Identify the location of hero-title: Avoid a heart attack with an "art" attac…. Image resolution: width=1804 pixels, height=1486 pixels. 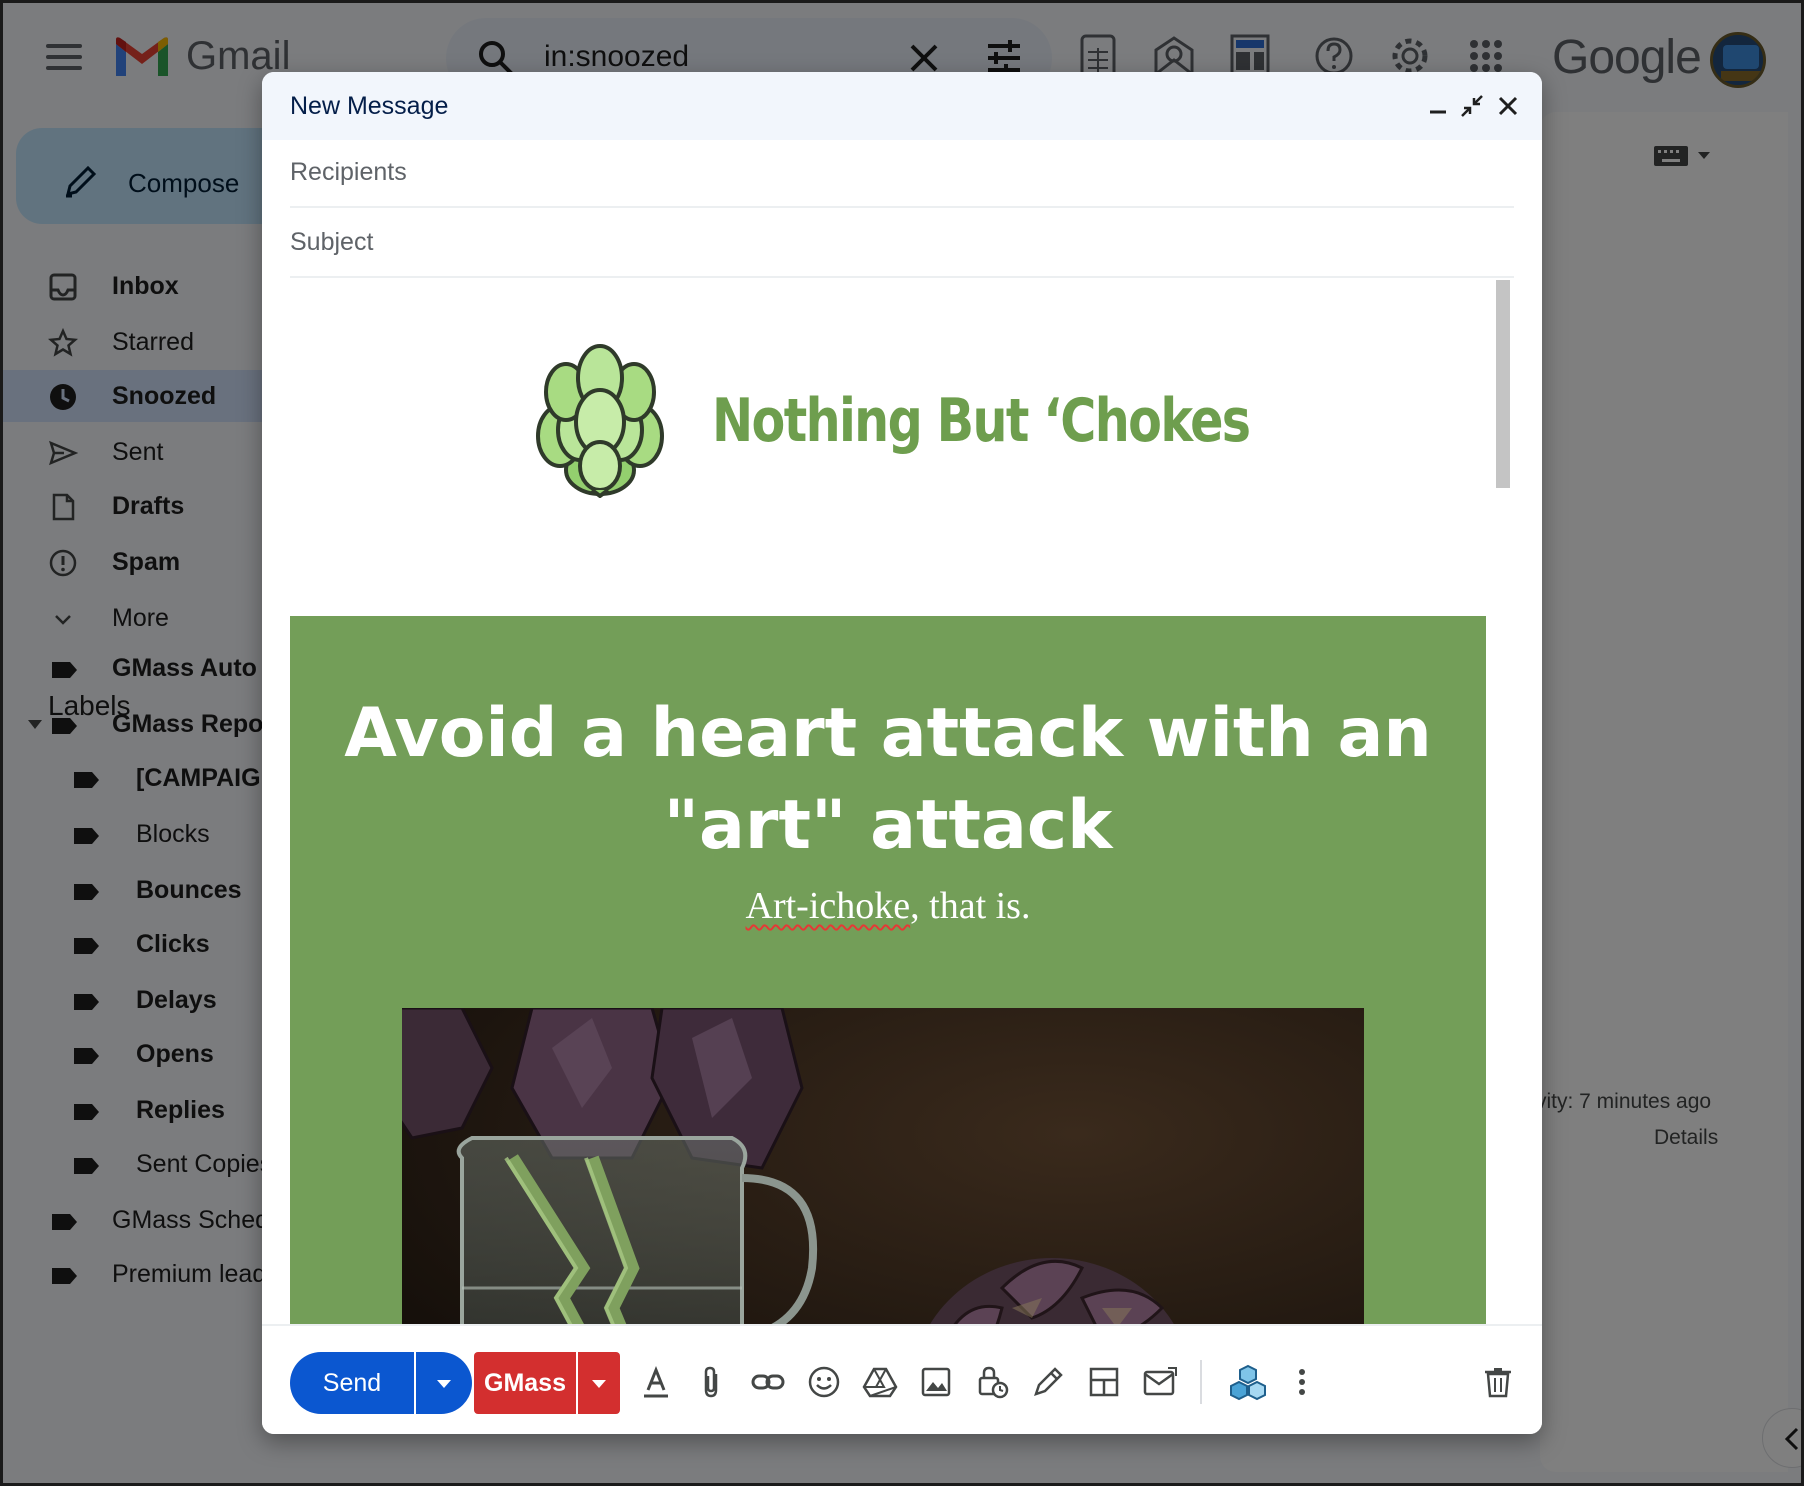
(888, 779).